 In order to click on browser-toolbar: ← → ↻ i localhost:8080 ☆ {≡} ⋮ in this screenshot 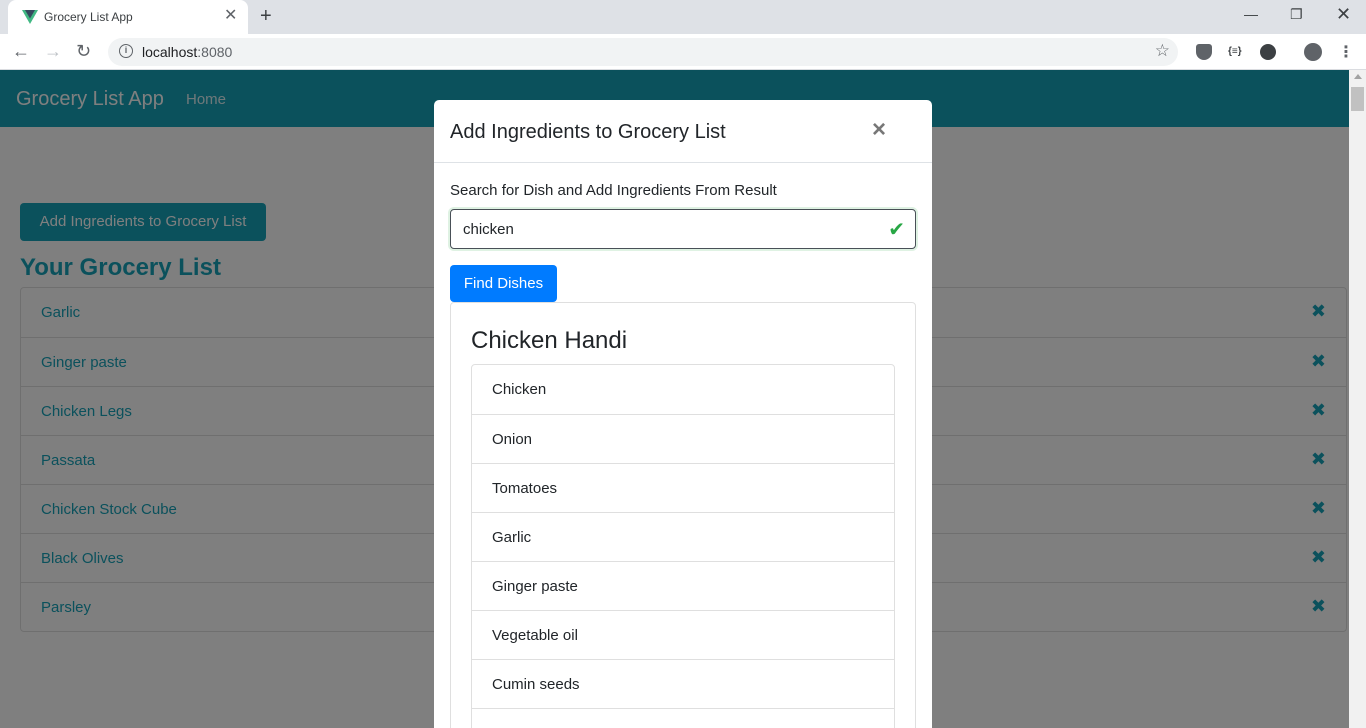, I will do `click(683, 52)`.